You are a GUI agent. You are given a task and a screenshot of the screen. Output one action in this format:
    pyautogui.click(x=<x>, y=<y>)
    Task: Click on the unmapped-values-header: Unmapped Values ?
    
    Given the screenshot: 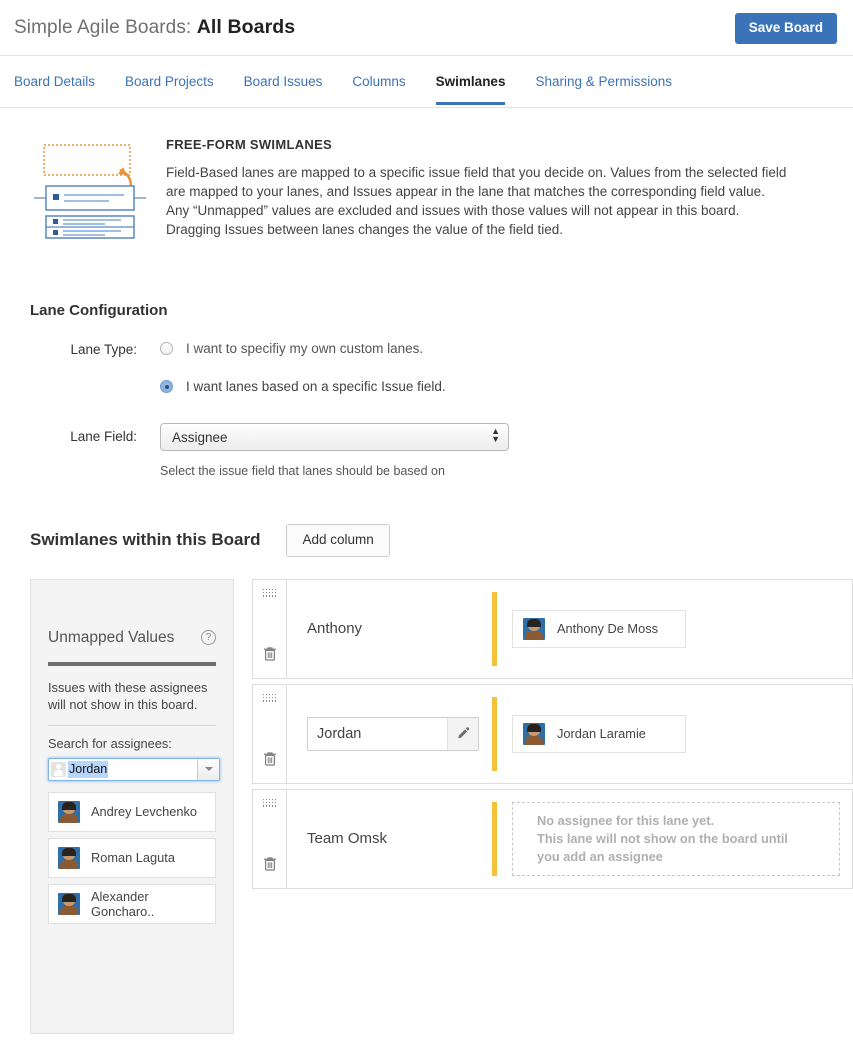 What is the action you would take?
    pyautogui.click(x=132, y=619)
    